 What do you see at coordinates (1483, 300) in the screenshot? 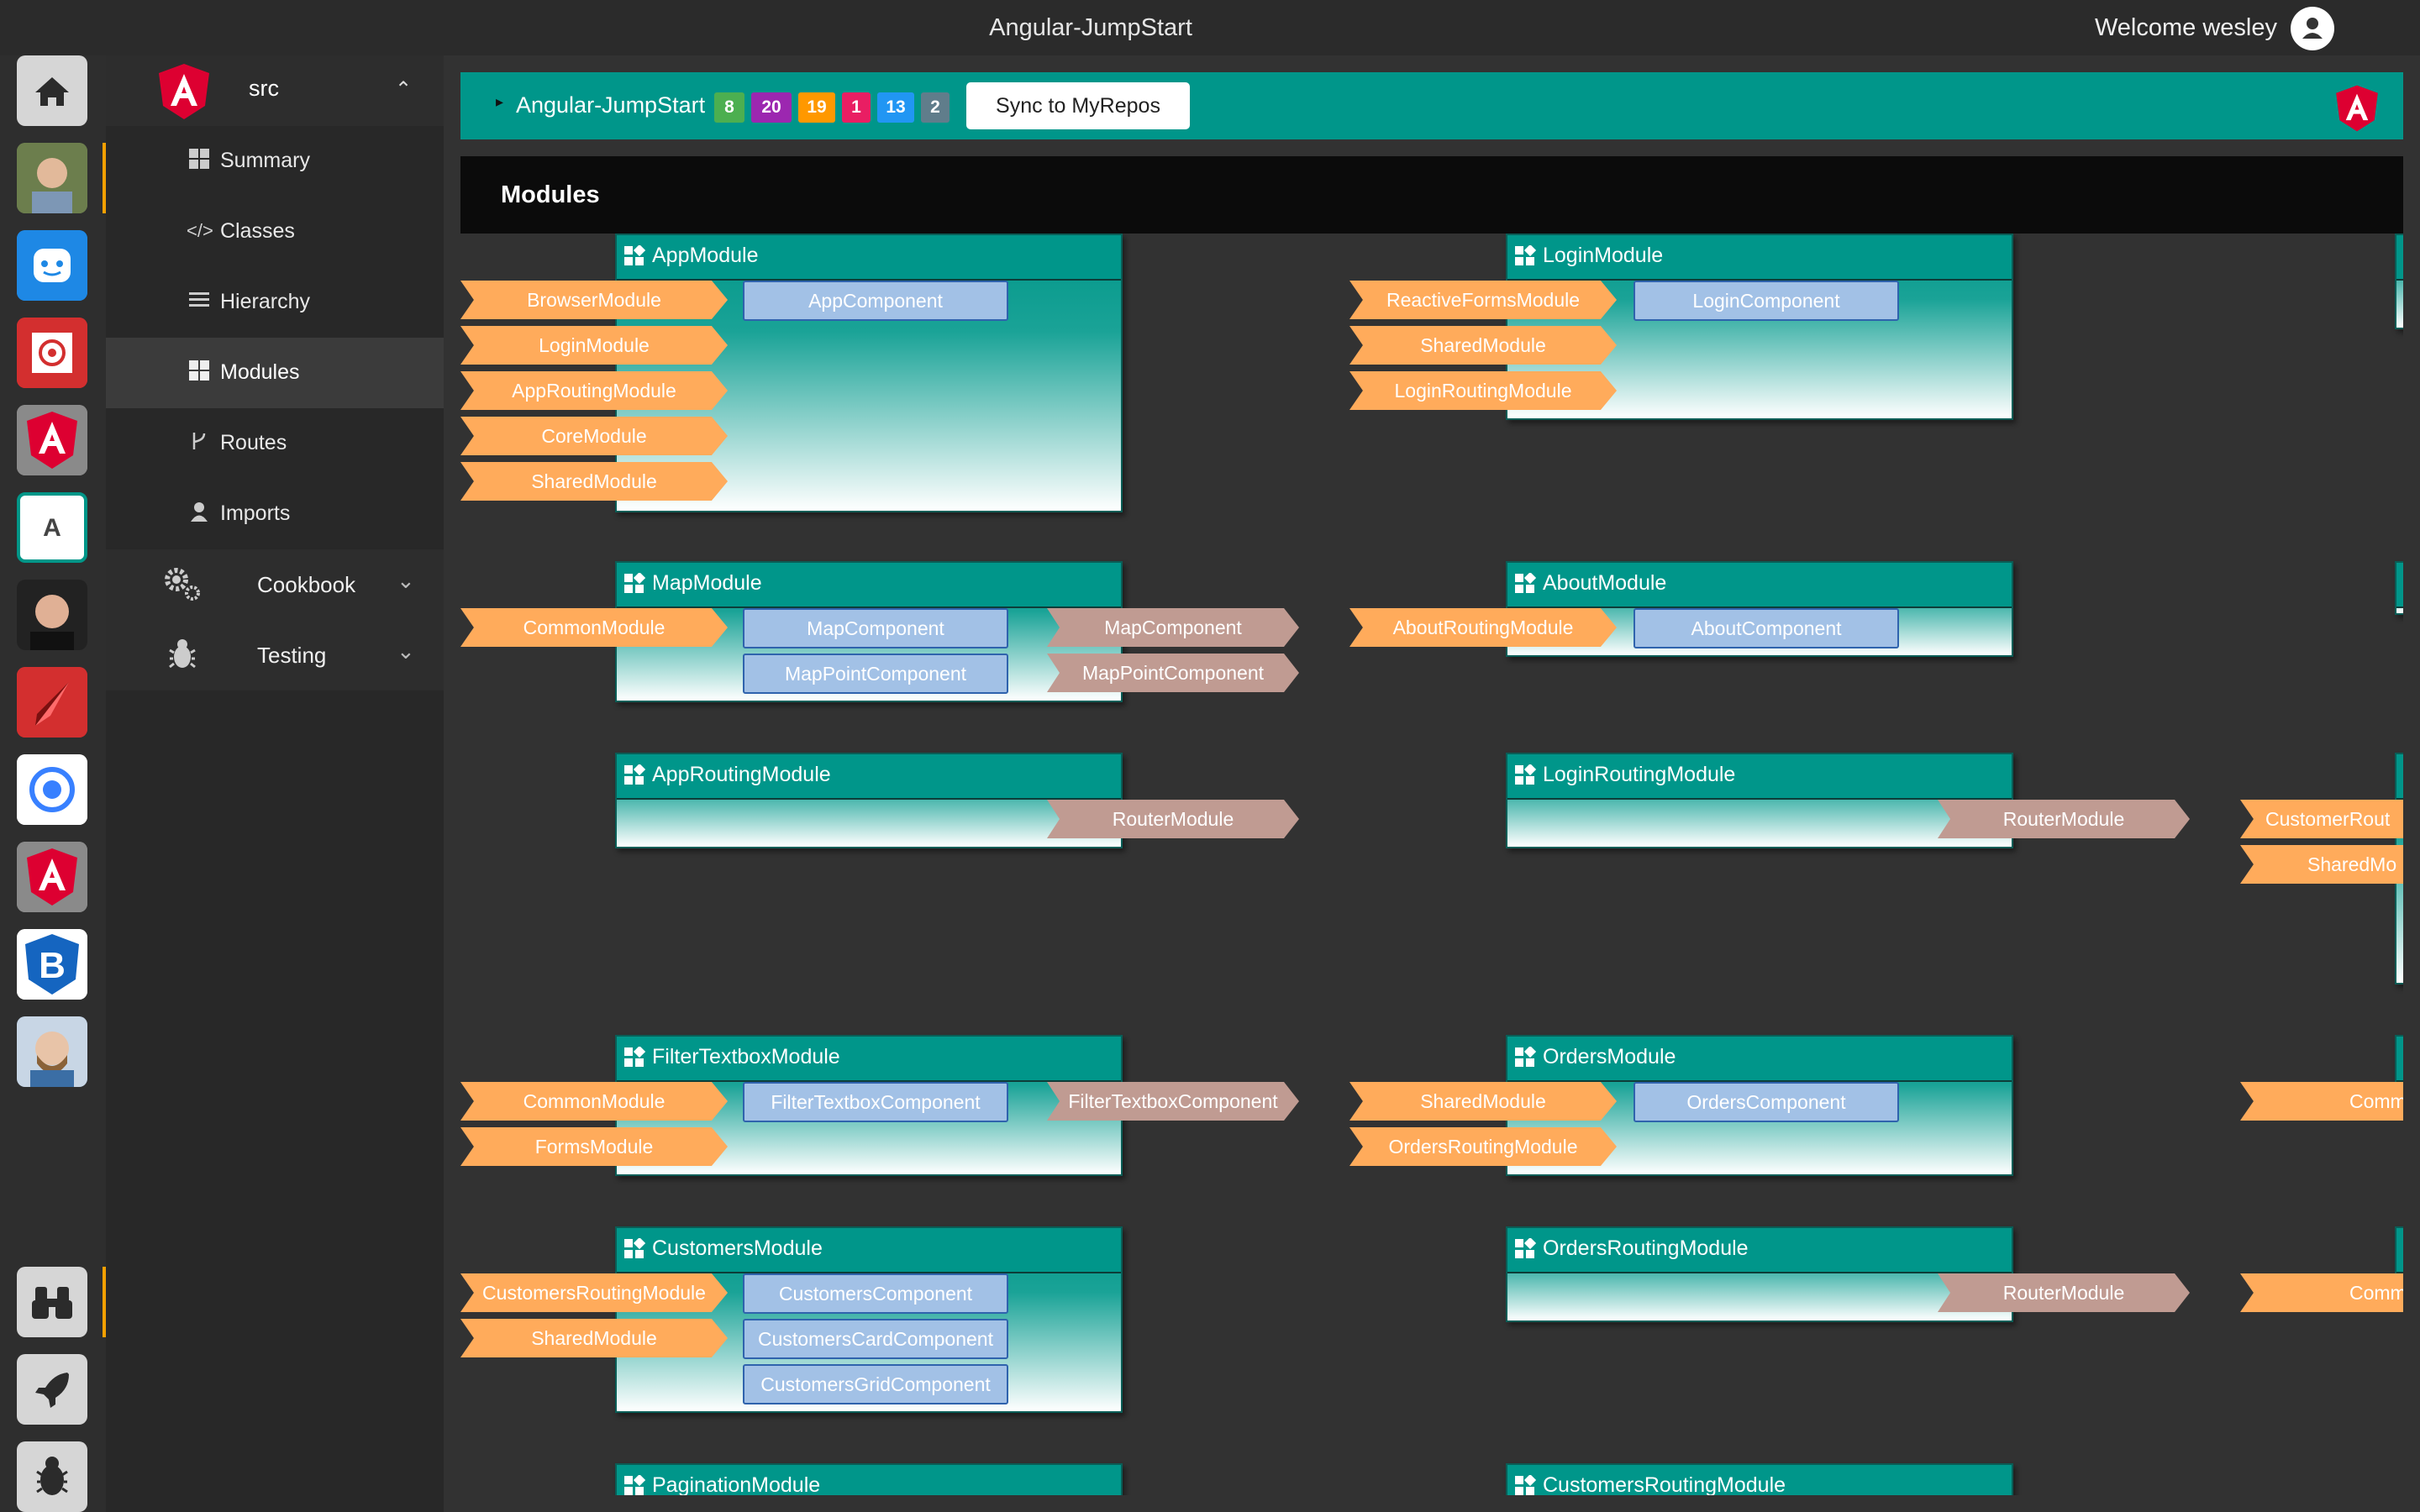
I see `import-tag: ReactiveFormsModule` at bounding box center [1483, 300].